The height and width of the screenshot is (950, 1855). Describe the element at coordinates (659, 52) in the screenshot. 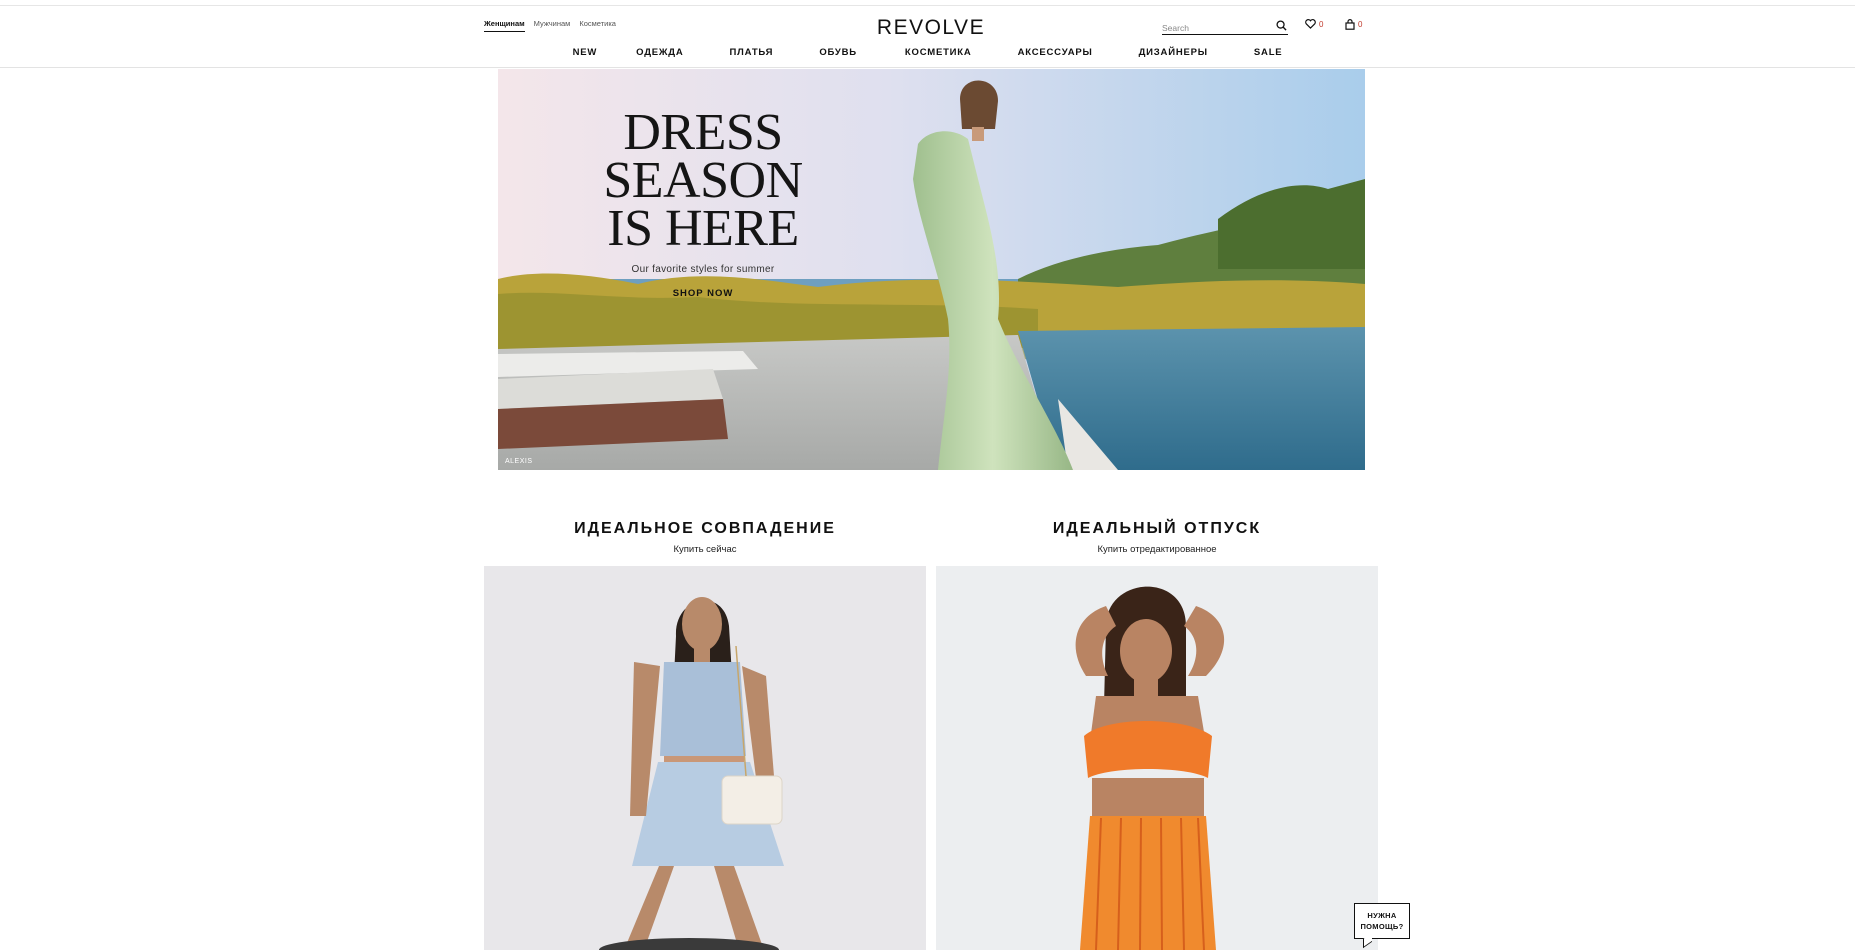

I see `nav-clothing: ОДЕЖДА` at that location.